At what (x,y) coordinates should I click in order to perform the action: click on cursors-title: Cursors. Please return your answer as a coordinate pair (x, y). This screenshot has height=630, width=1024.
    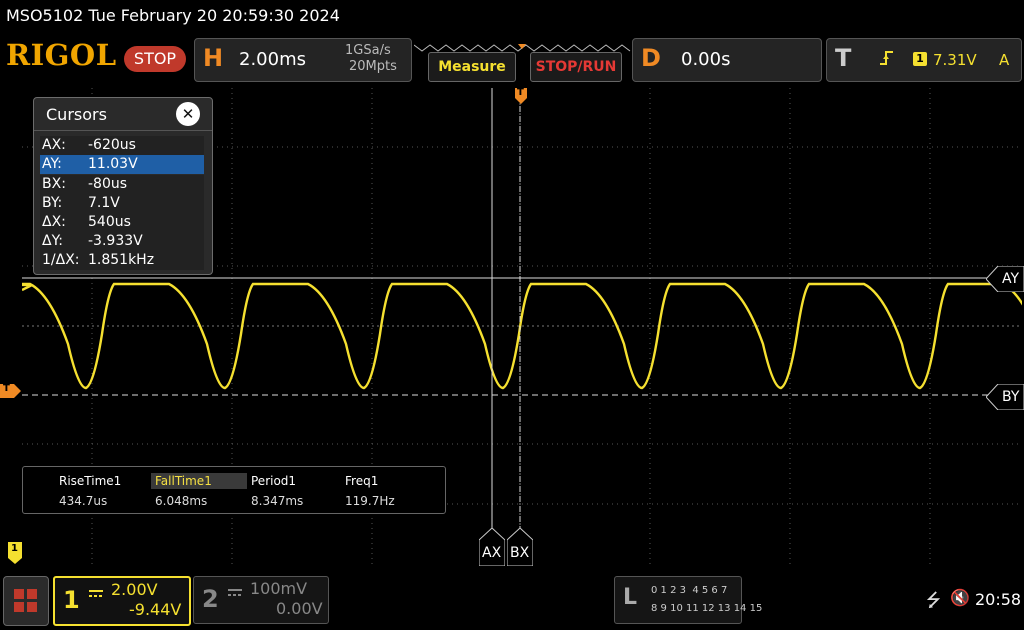
    Looking at the image, I should click on (76, 114).